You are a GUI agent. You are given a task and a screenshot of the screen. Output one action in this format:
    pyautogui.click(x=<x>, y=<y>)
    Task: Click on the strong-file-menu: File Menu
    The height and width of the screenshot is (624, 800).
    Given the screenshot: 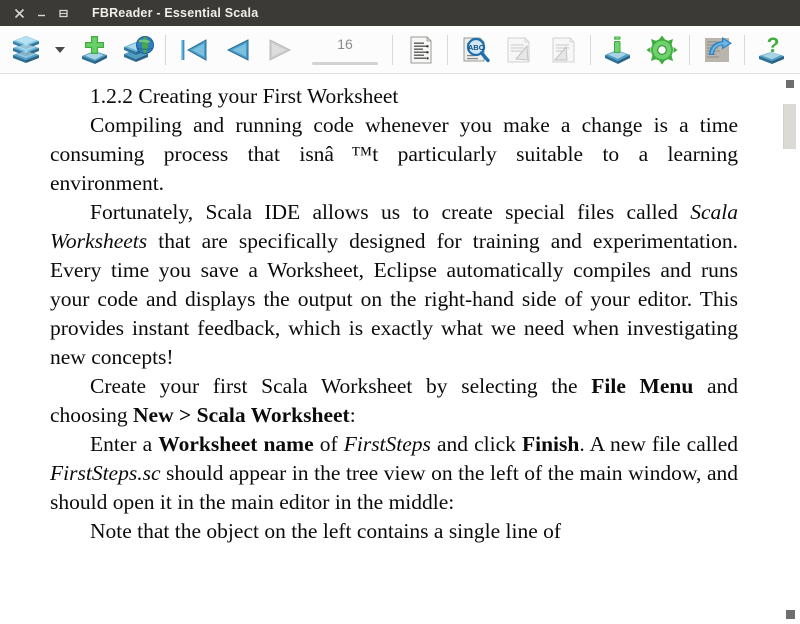 What is the action you would take?
    pyautogui.click(x=642, y=386)
    